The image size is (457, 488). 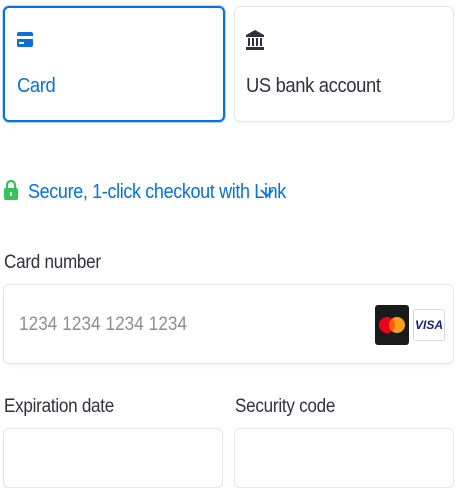 I want to click on visa-icon: VISA, so click(x=429, y=325).